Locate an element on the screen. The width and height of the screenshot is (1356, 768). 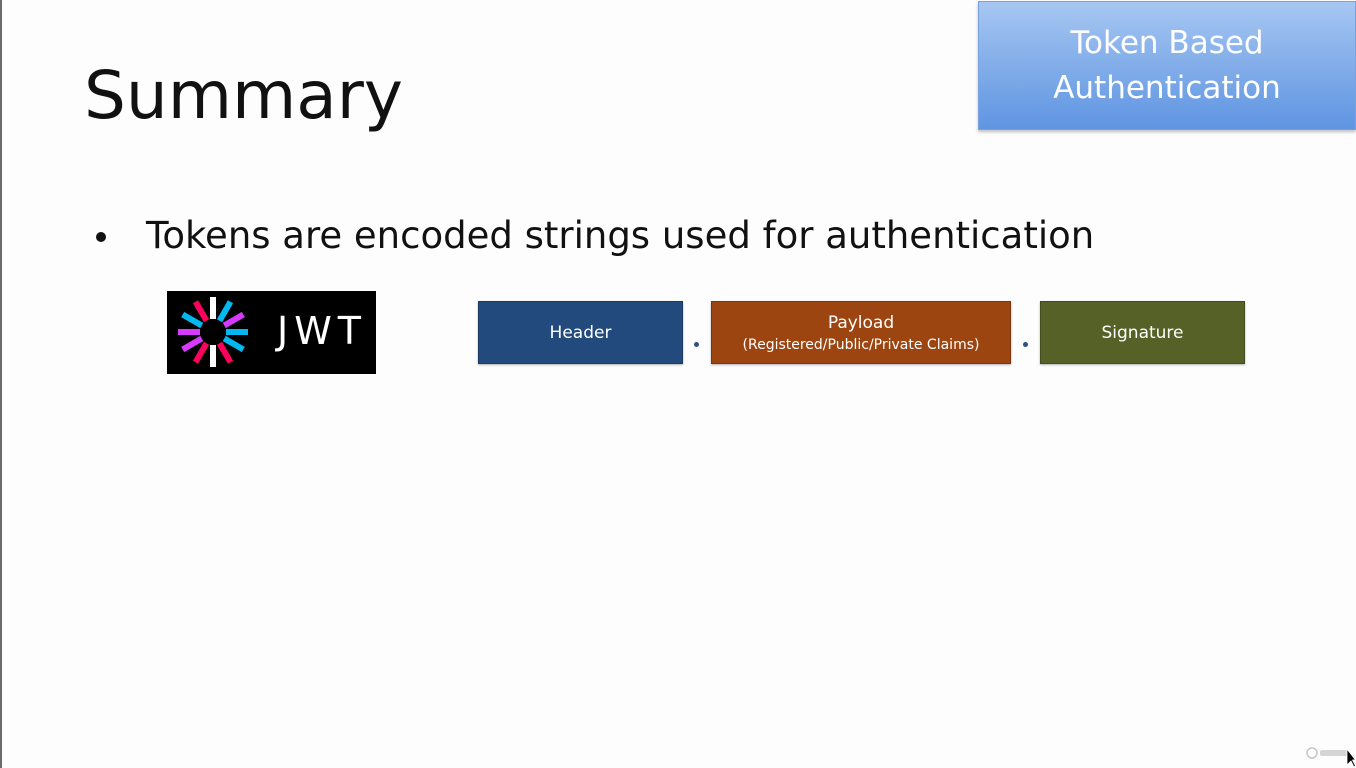
window-edge is located at coordinates (1, 384).